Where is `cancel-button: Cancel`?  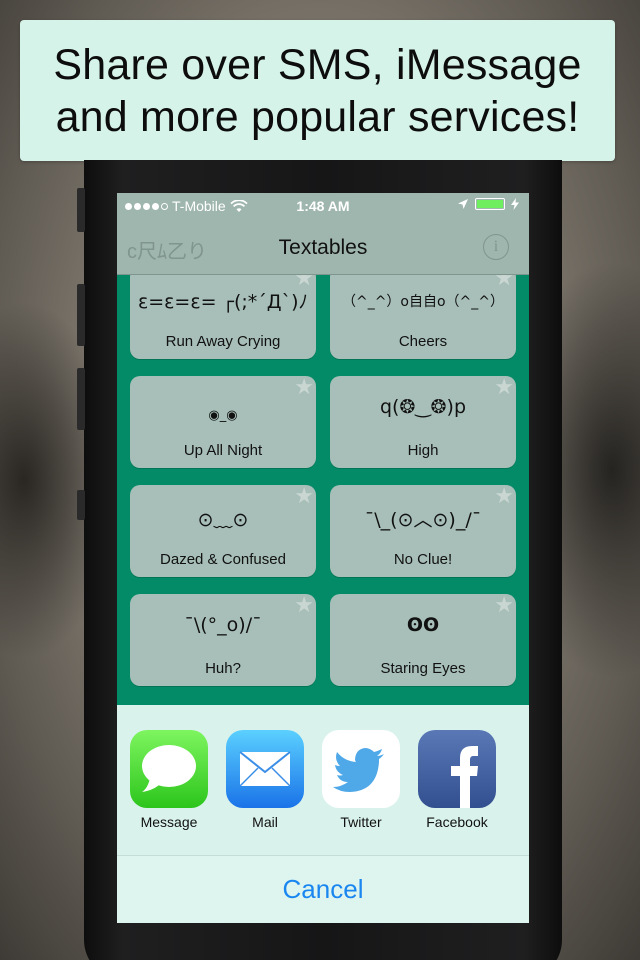 cancel-button: Cancel is located at coordinates (323, 889).